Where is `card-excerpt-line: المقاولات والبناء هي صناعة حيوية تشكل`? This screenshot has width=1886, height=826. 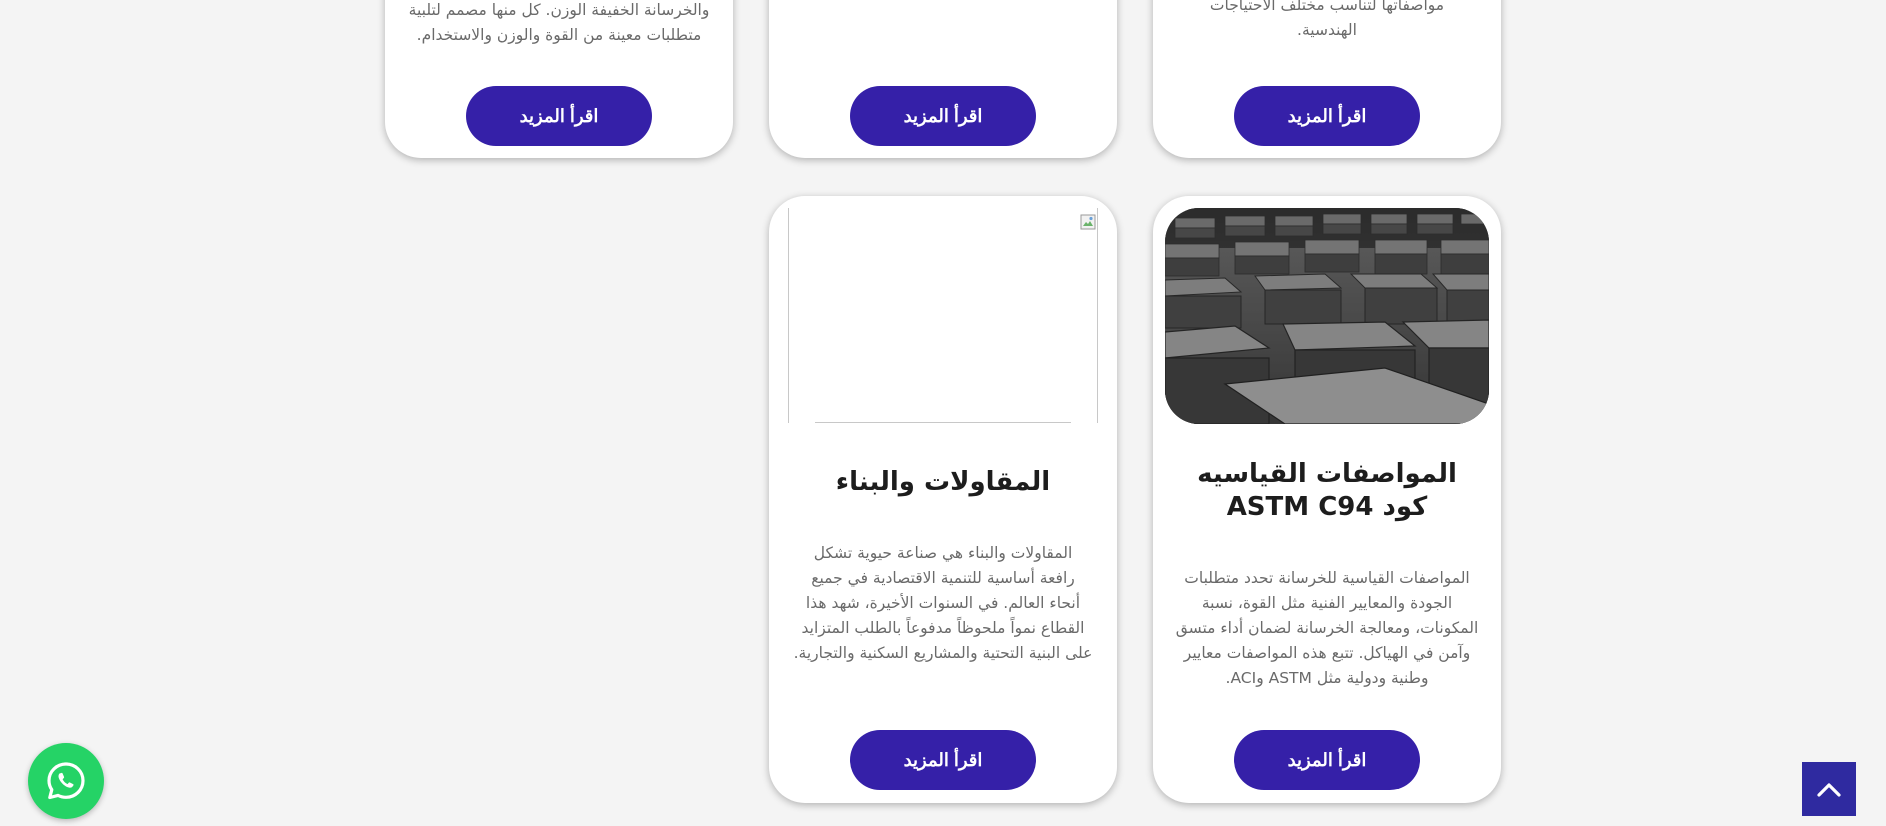
card-excerpt-line: المقاولات والبناء هي صناعة حيوية تشكل is located at coordinates (943, 553).